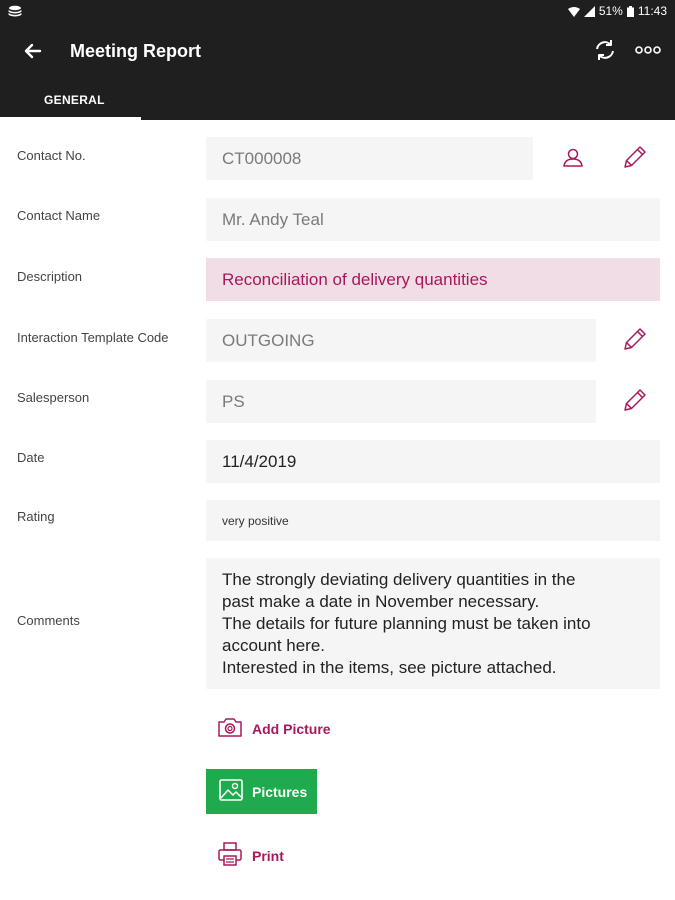 This screenshot has width=675, height=900. Describe the element at coordinates (74, 100) in the screenshot. I see `tab-general-label: GENERAL` at that location.